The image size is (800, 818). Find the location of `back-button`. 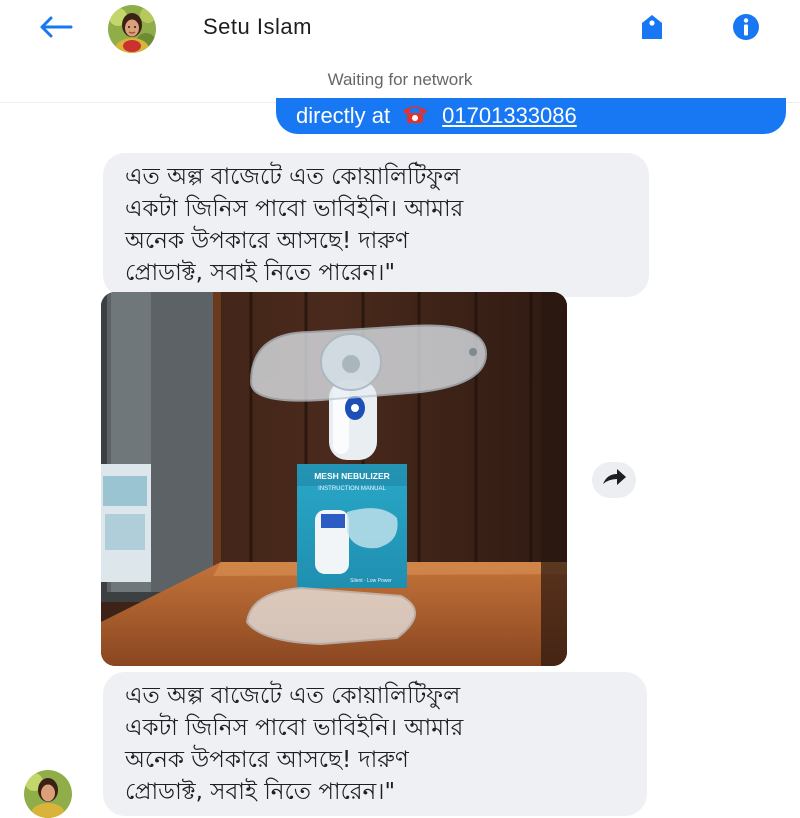

back-button is located at coordinates (55, 29).